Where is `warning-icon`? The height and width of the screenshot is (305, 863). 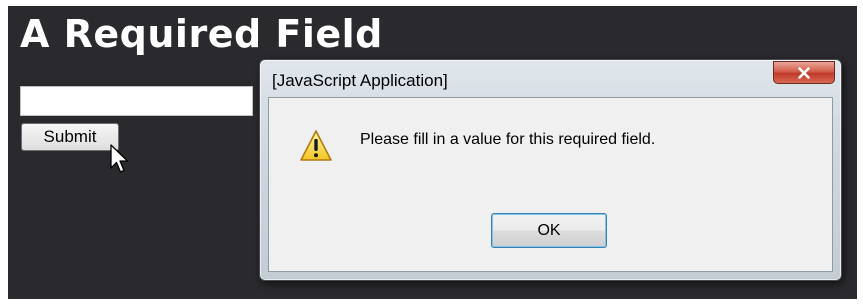
warning-icon is located at coordinates (316, 145).